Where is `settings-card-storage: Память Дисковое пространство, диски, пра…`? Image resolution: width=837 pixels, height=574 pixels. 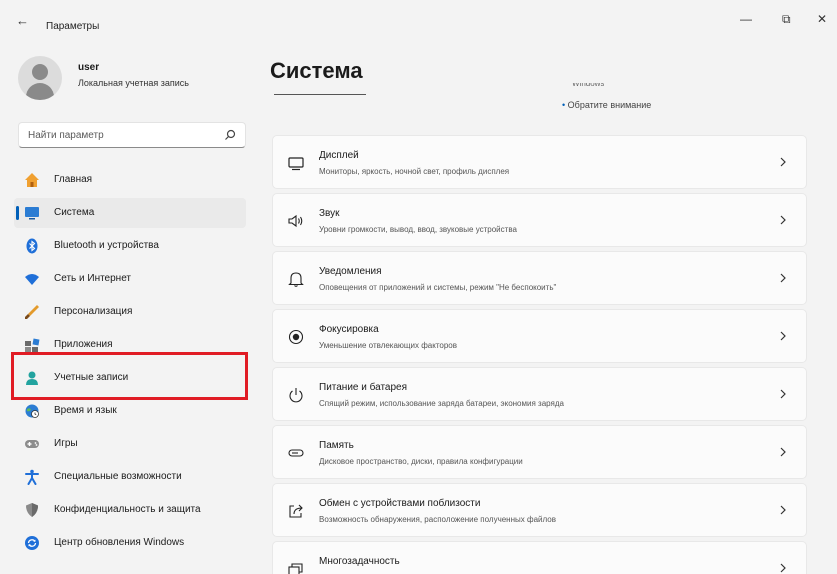
settings-card-storage: Память Дисковое пространство, диски, пра… is located at coordinates (539, 452).